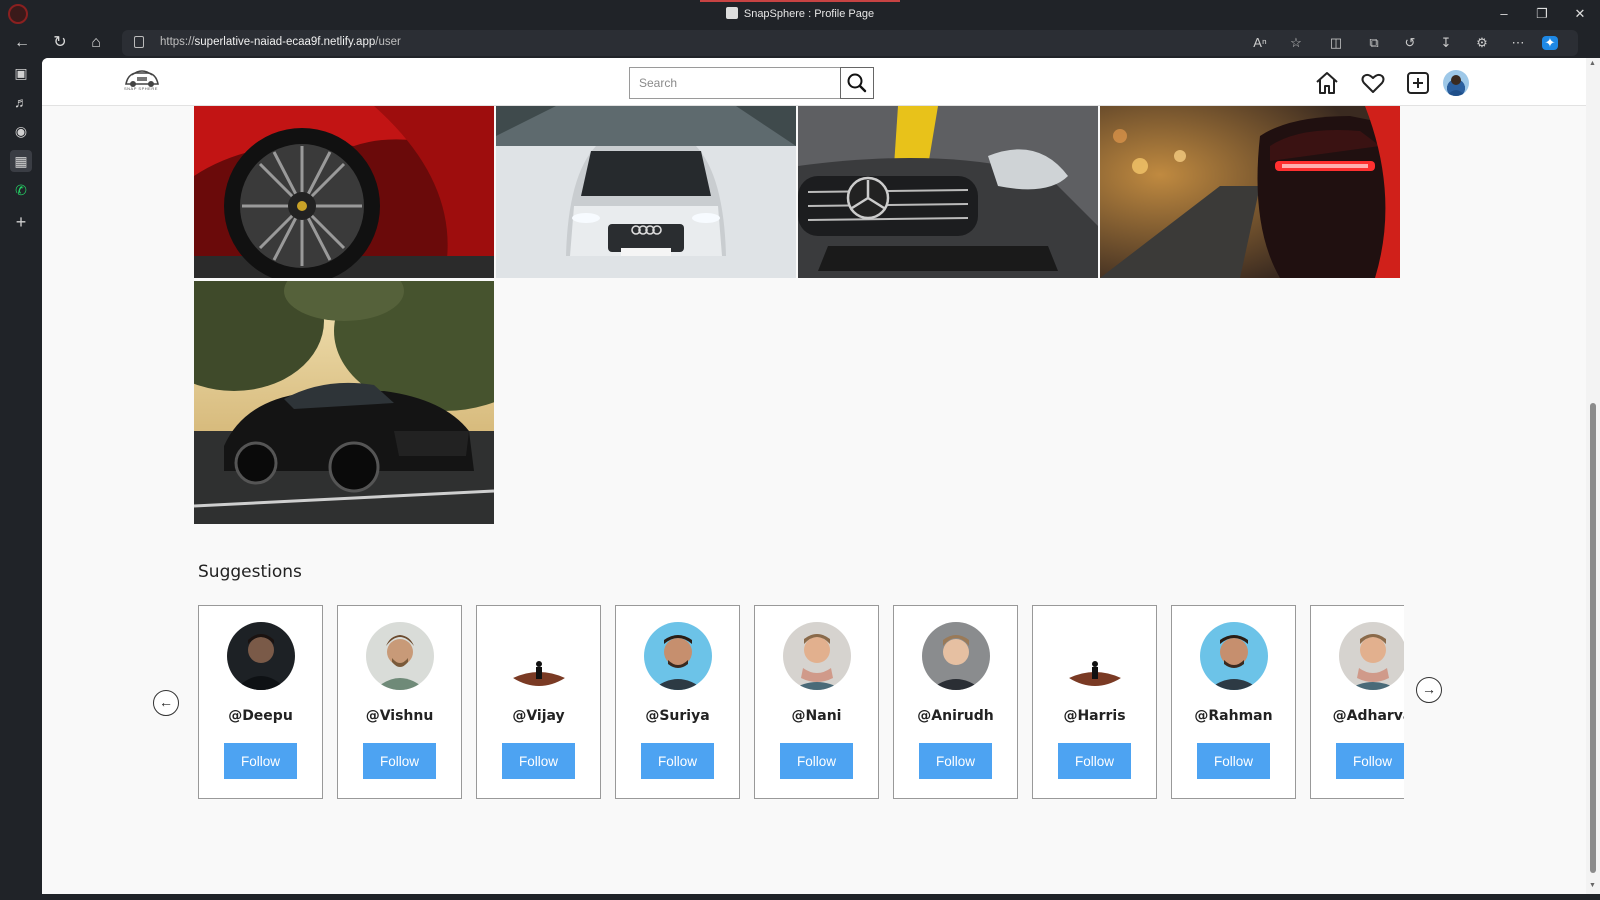  What do you see at coordinates (1250, 192) in the screenshot?
I see `photo-red-car-taillights` at bounding box center [1250, 192].